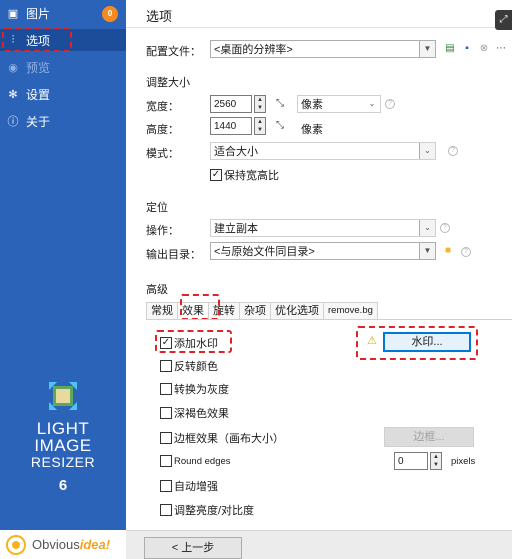  I want to click on sidebar-item-settings: ✻ 设置, so click(63, 94).